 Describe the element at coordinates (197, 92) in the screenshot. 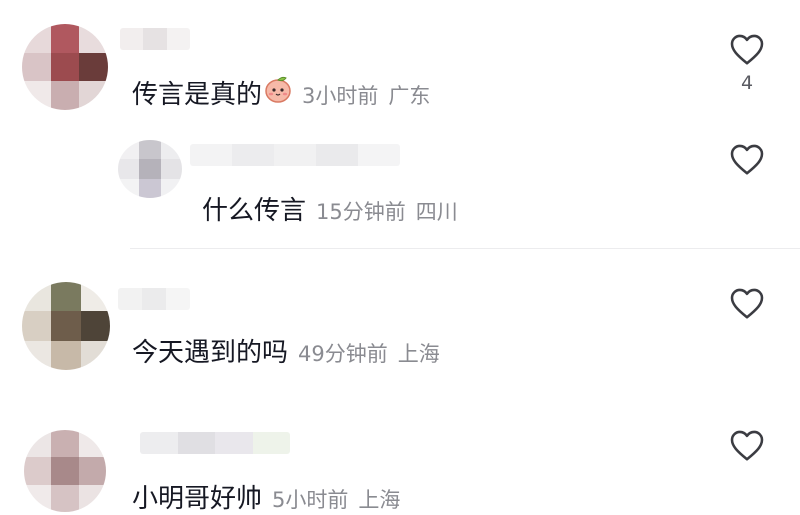

I see `comment-text: 传言是真的` at that location.